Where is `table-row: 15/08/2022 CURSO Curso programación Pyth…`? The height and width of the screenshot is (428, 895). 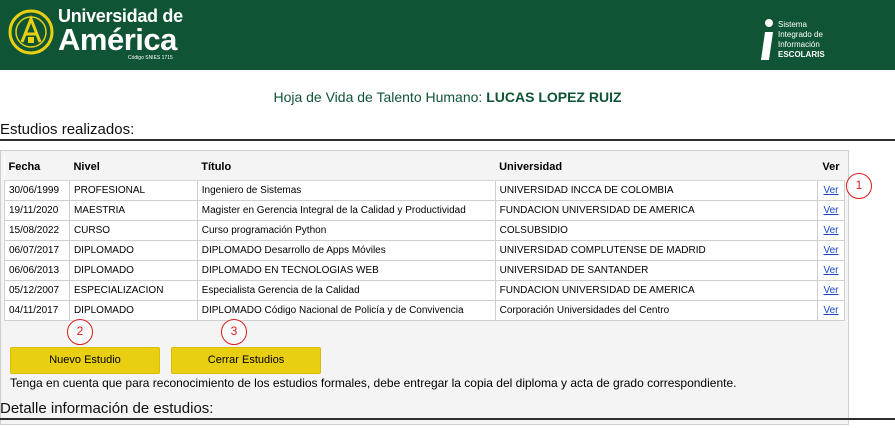 table-row: 15/08/2022 CURSO Curso programación Pyth… is located at coordinates (425, 230).